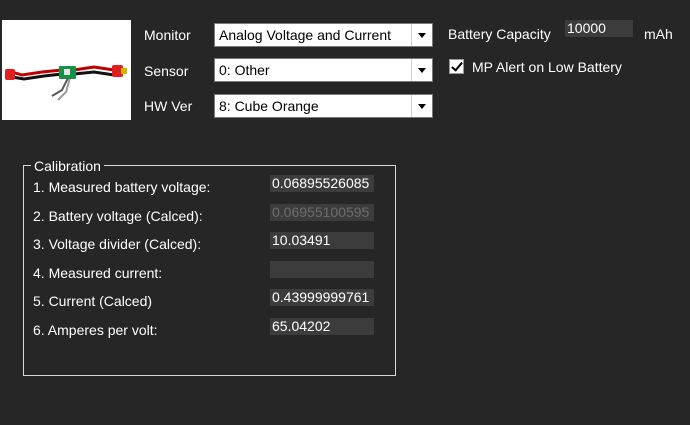 The width and height of the screenshot is (690, 425). Describe the element at coordinates (118, 216) in the screenshot. I see `calibration-label-calced-voltage: 2. Battery voltage (Calced):` at that location.